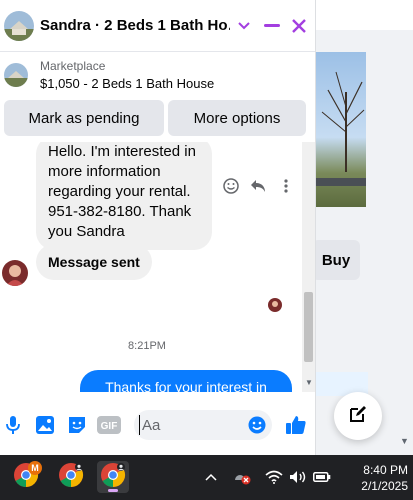 This screenshot has width=413, height=500. Describe the element at coordinates (16, 75) in the screenshot. I see `listing-thumbnail` at that location.